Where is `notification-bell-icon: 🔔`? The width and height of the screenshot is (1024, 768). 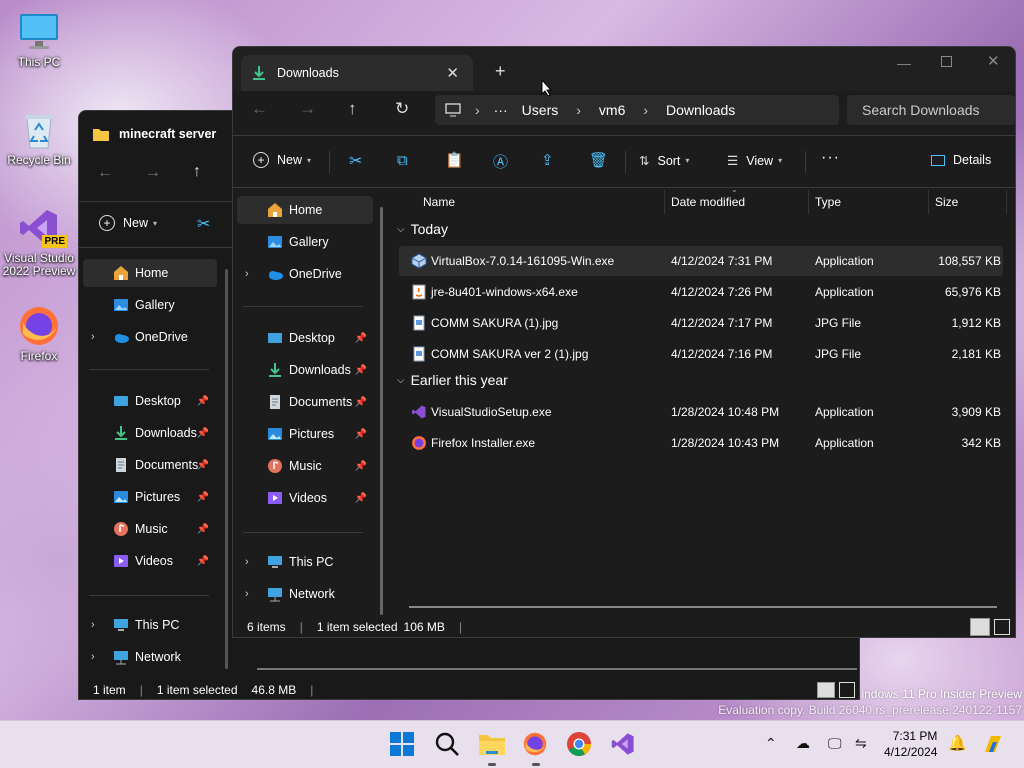 notification-bell-icon: 🔔 is located at coordinates (957, 743).